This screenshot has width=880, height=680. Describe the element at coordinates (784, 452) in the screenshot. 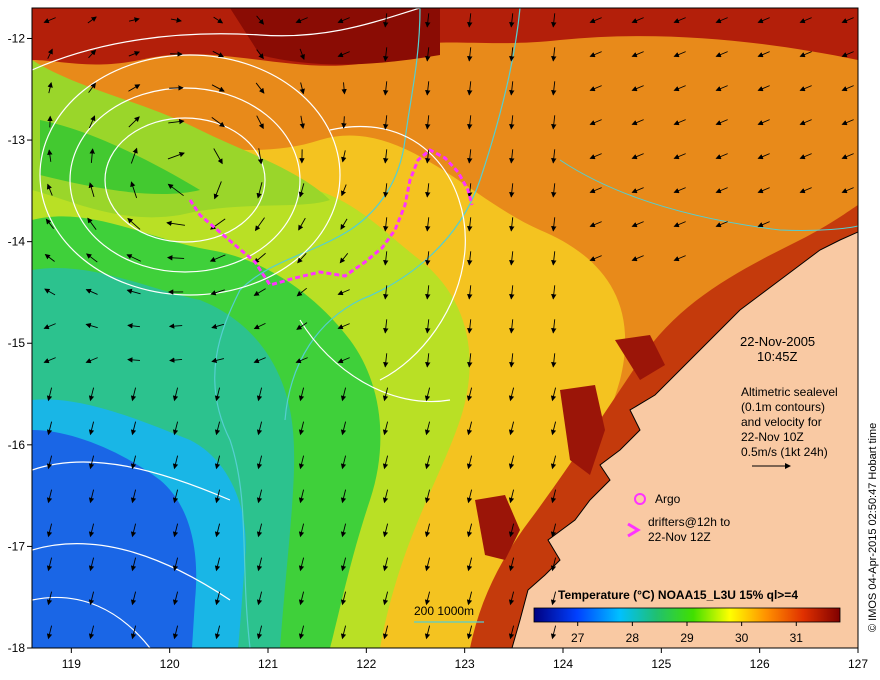

I see `alt-line-5: 0.5m/s (1kt 24h)` at that location.